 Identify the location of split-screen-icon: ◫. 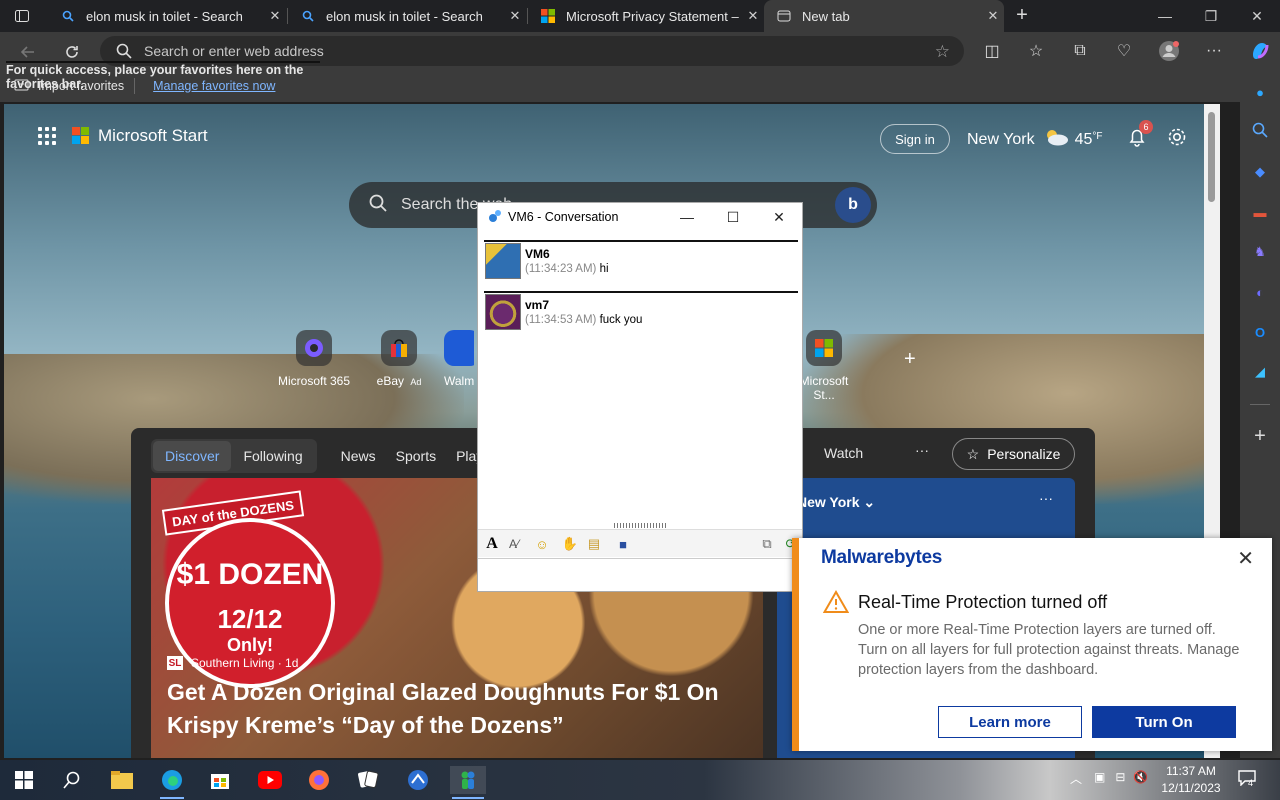
(992, 51).